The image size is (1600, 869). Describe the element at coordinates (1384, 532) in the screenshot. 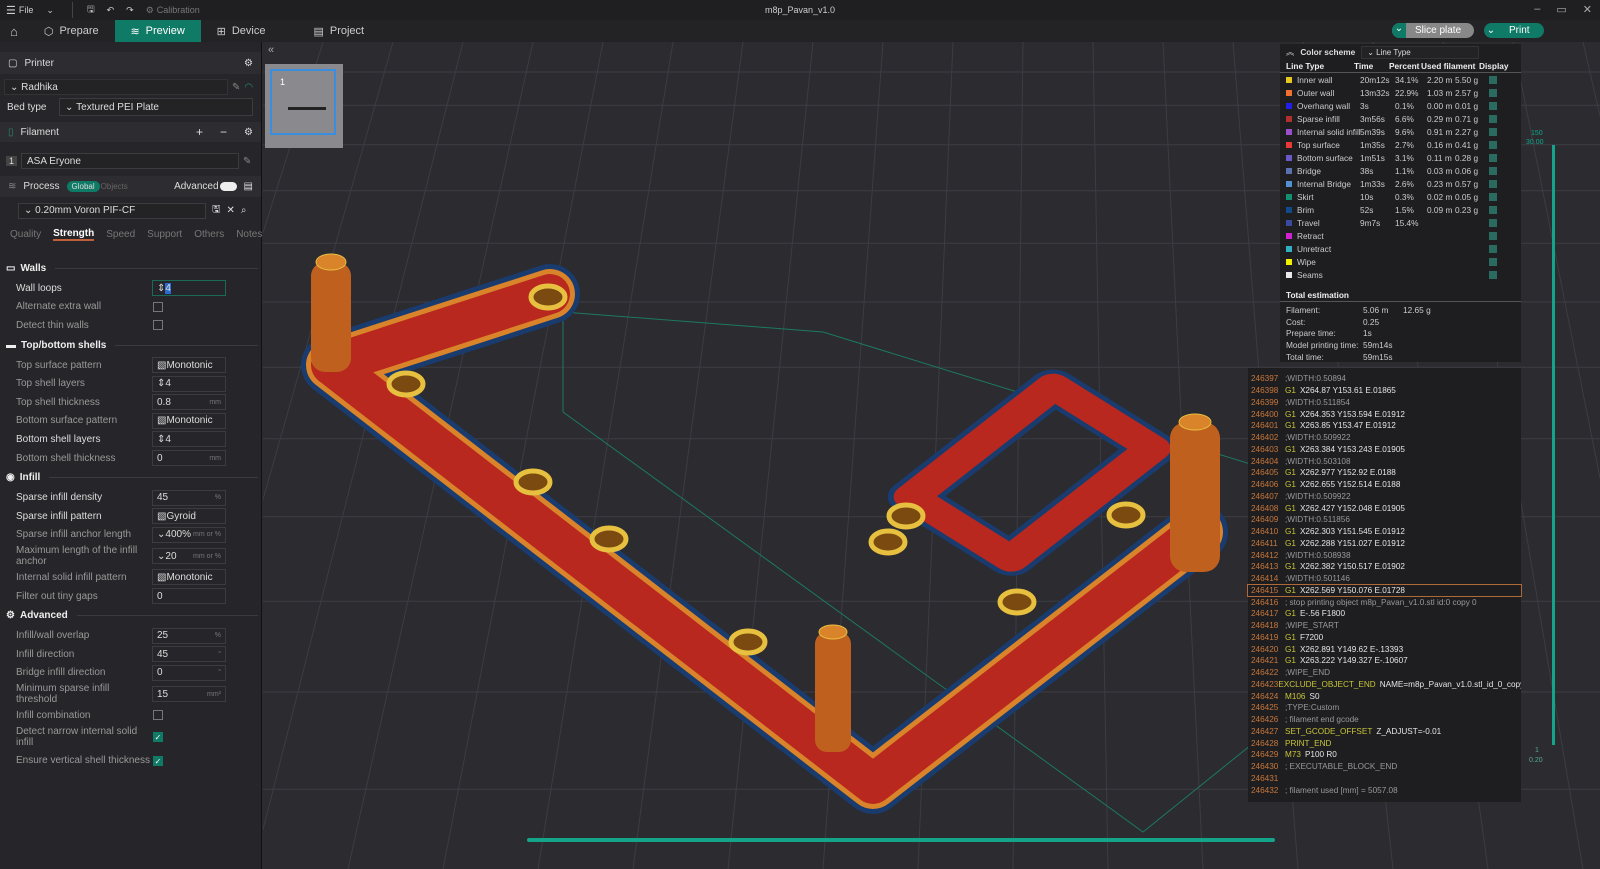

I see `gcode-line: 246410 G1 X262.303 Y151.545 E.01912` at that location.